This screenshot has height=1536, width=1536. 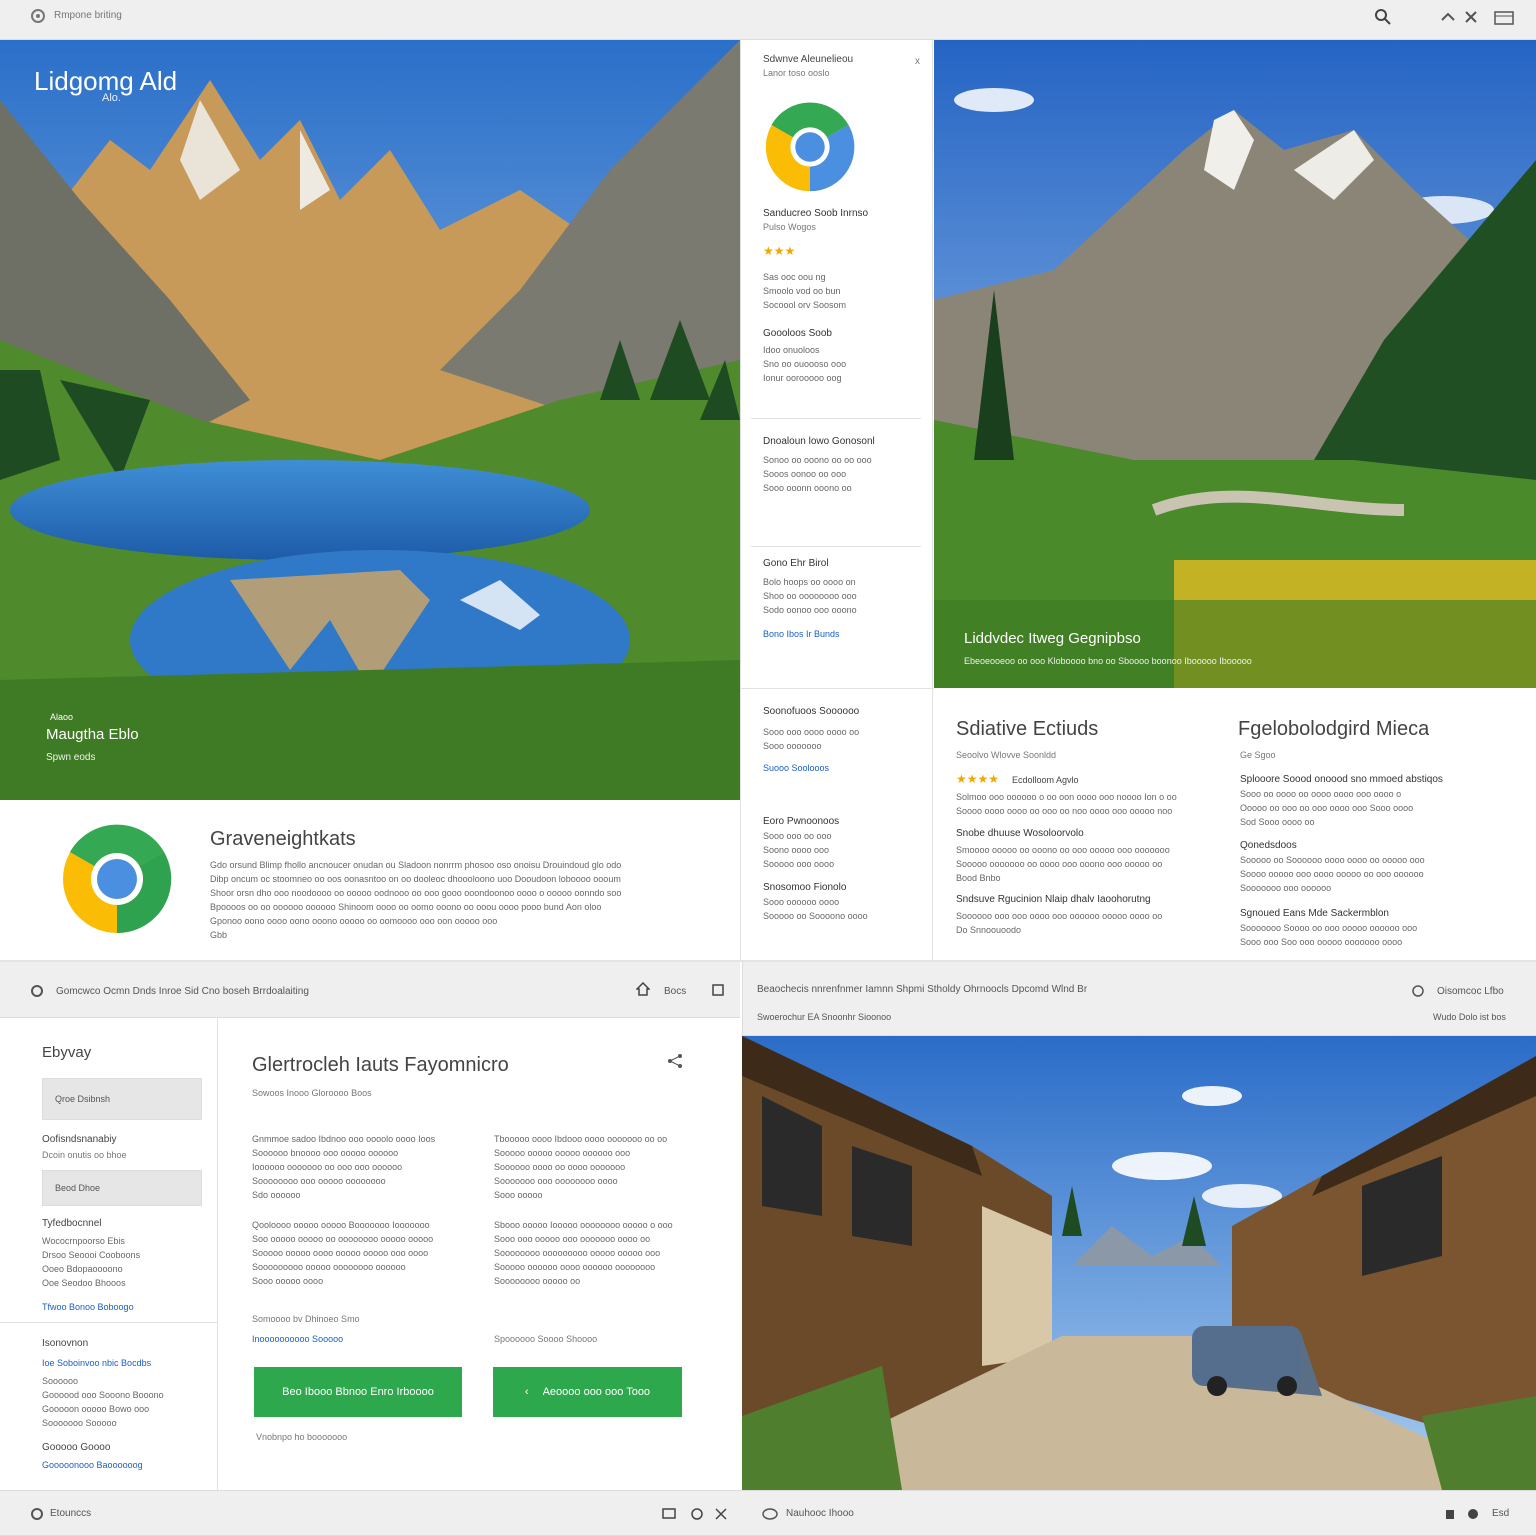 What do you see at coordinates (917, 61) in the screenshot?
I see `sidebar-close-button: x` at bounding box center [917, 61].